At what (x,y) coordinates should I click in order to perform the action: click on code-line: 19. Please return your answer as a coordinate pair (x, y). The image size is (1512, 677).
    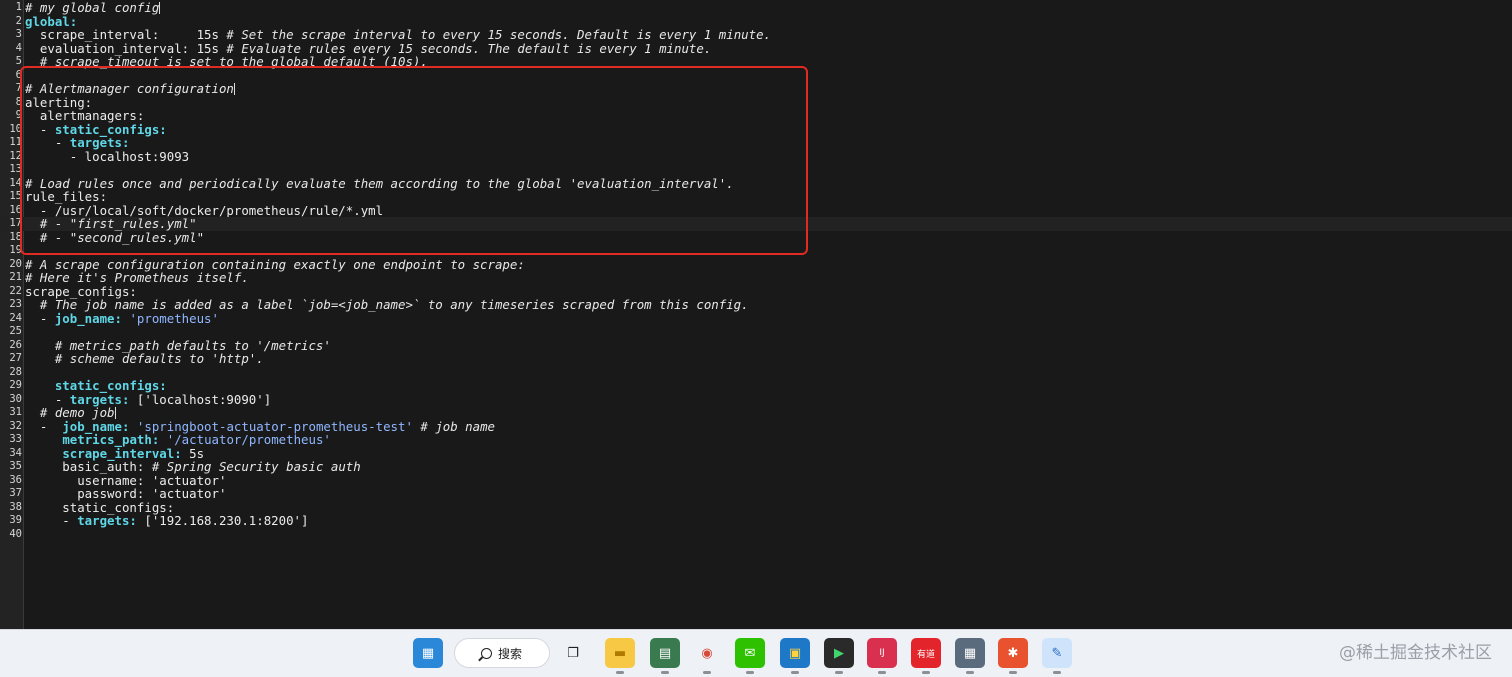
    Looking at the image, I should click on (756, 251).